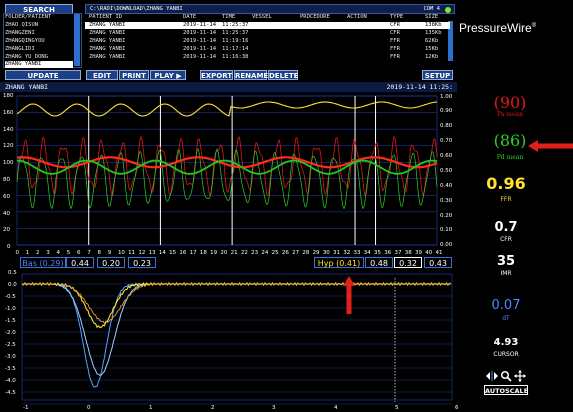  I want to click on x-tick: 8, so click(99, 253).